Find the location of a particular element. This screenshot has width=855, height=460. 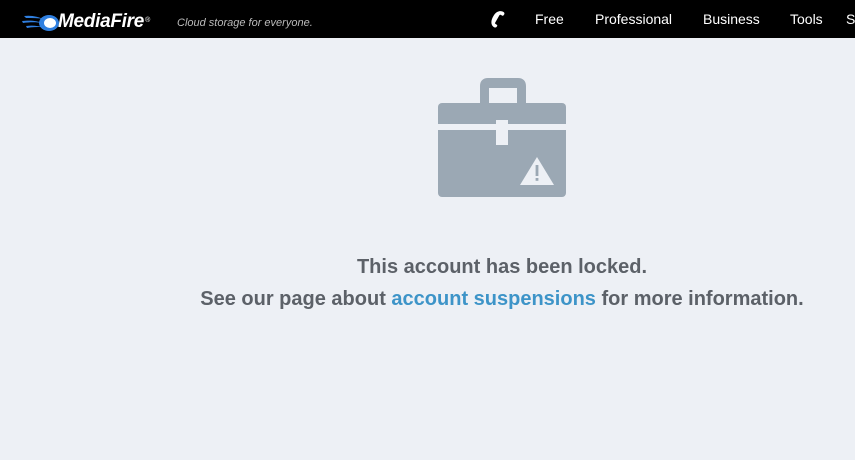

flame-logo-icon is located at coordinates (40, 23).